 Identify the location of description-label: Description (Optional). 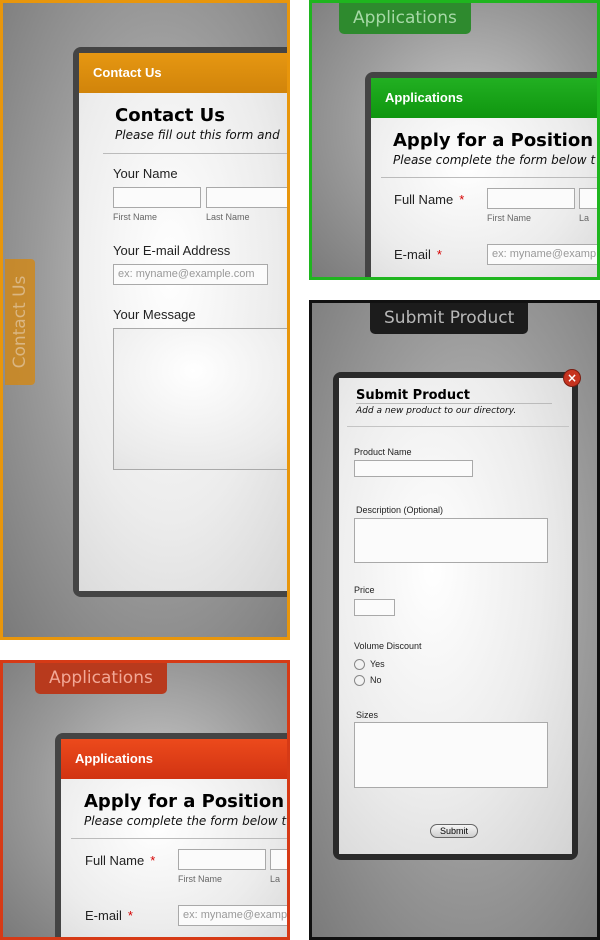
(400, 510).